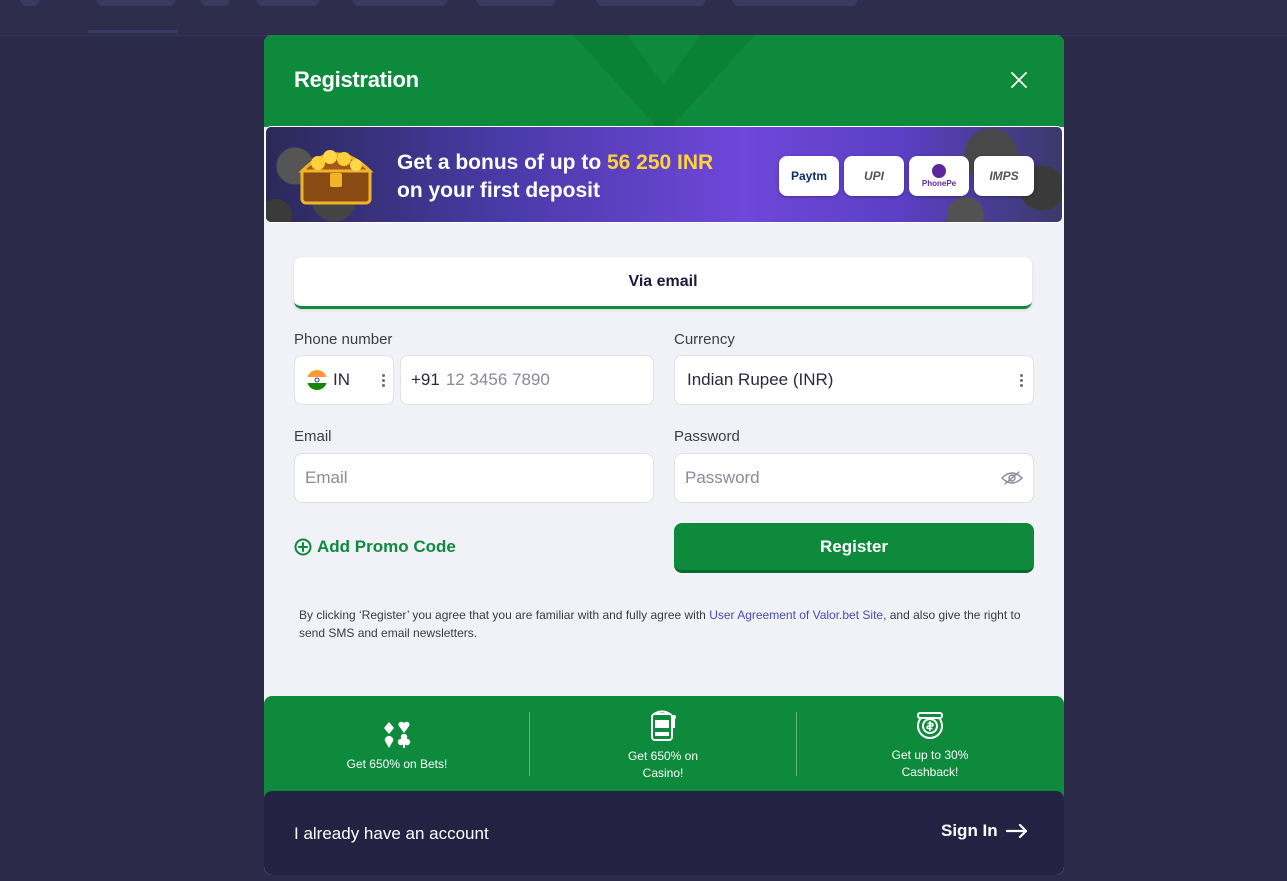 This screenshot has width=1287, height=881. What do you see at coordinates (854, 478) in the screenshot?
I see `password-field: Password` at bounding box center [854, 478].